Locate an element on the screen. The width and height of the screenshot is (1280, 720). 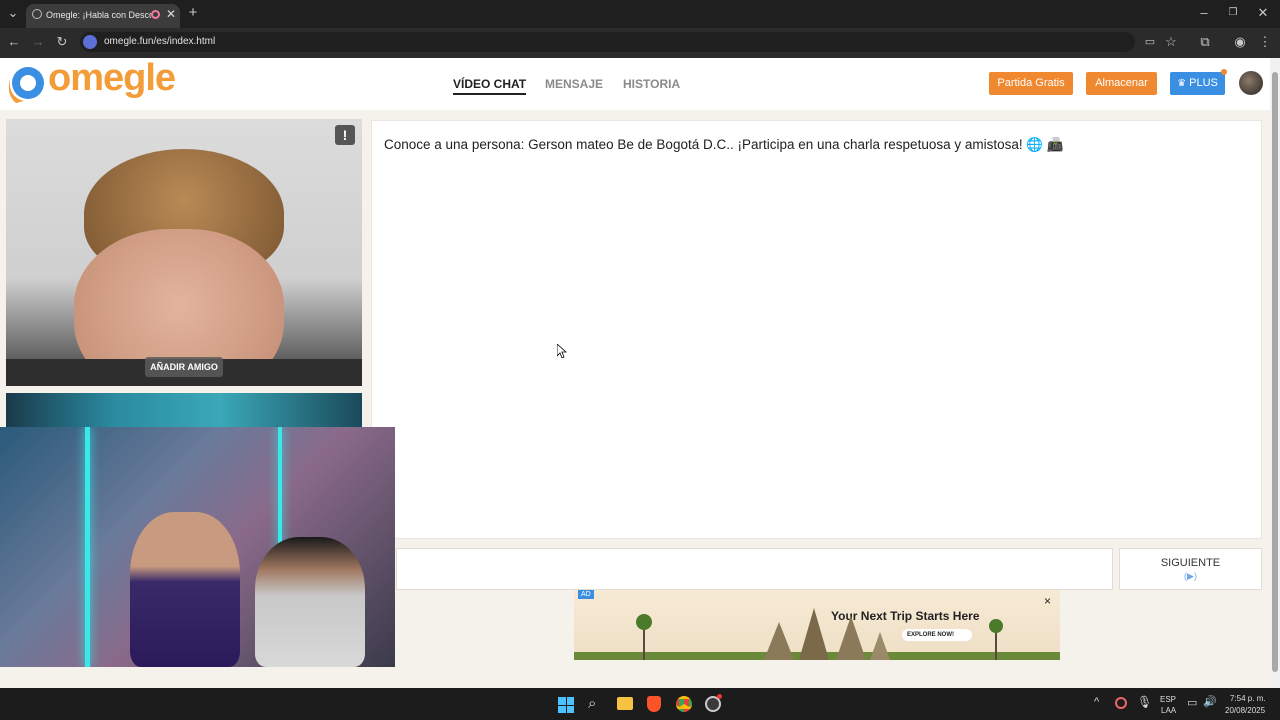
streamer-webcam-overlay is located at coordinates (197, 547).